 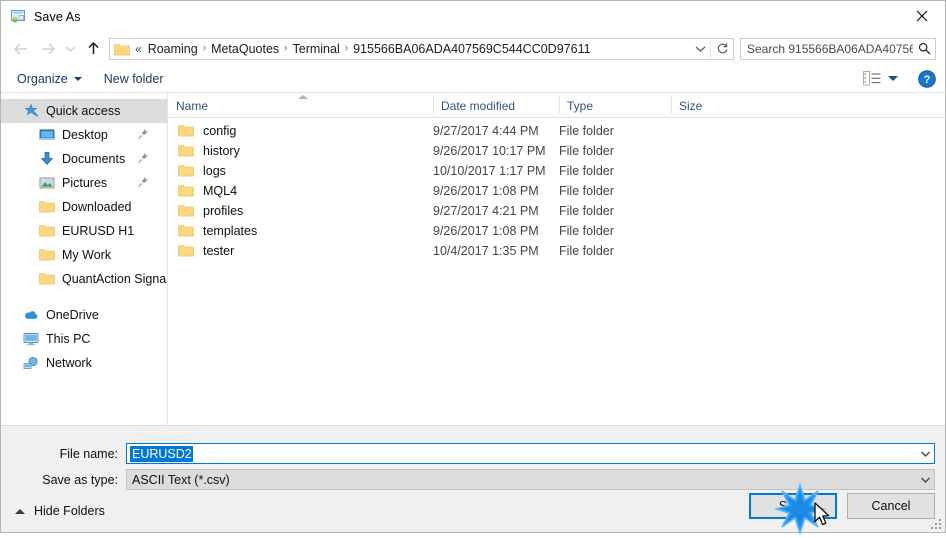 I want to click on sidebar-item-pictures: Pictures, so click(x=84, y=183).